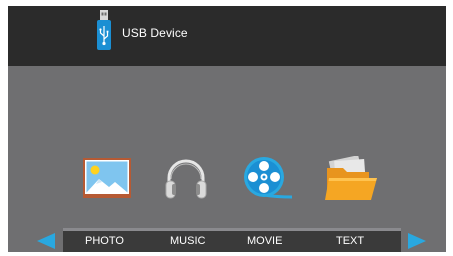  Describe the element at coordinates (417, 241) in the screenshot. I see `arrow-right-icon` at that location.